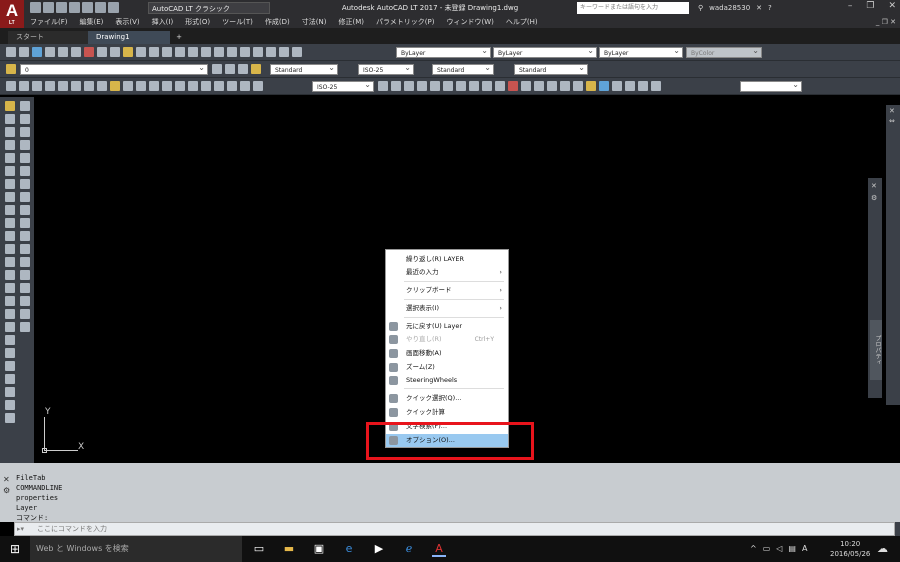  I want to click on media-icon: ▶, so click(379, 549).